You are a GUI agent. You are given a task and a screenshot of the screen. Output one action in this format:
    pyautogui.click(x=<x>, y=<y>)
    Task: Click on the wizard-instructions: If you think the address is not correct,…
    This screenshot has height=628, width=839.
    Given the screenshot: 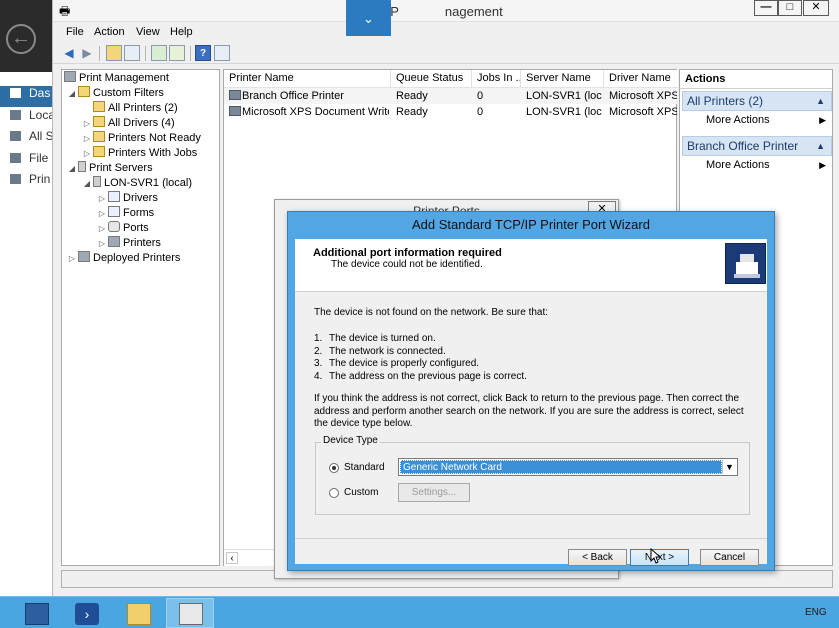 What is the action you would take?
    pyautogui.click(x=529, y=411)
    